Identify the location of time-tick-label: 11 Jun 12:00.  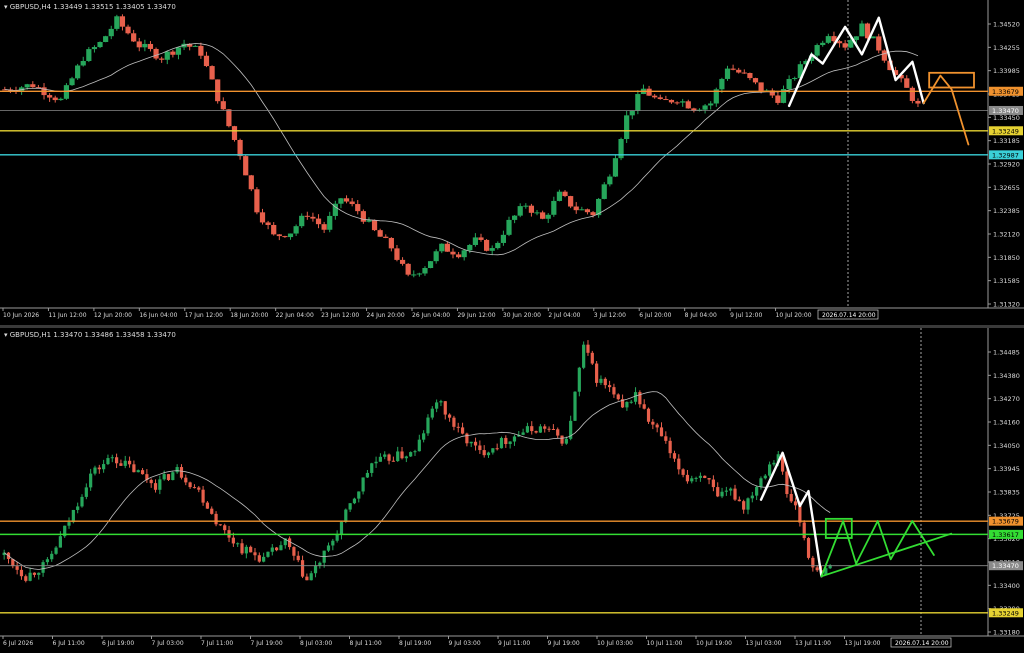
(67, 315).